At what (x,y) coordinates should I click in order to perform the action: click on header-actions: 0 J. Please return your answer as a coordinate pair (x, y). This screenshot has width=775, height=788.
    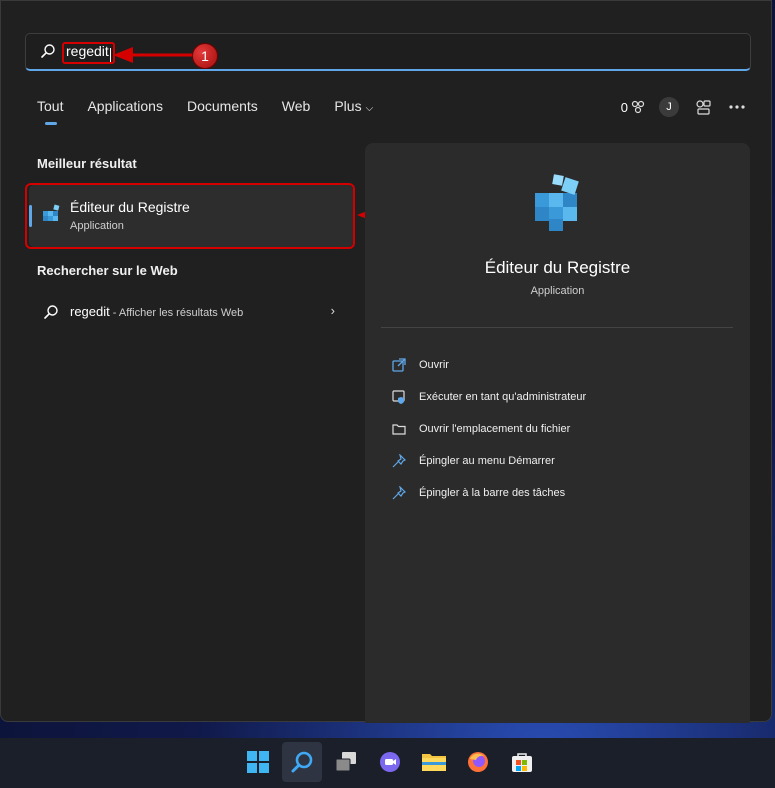
    Looking at the image, I should click on (684, 107).